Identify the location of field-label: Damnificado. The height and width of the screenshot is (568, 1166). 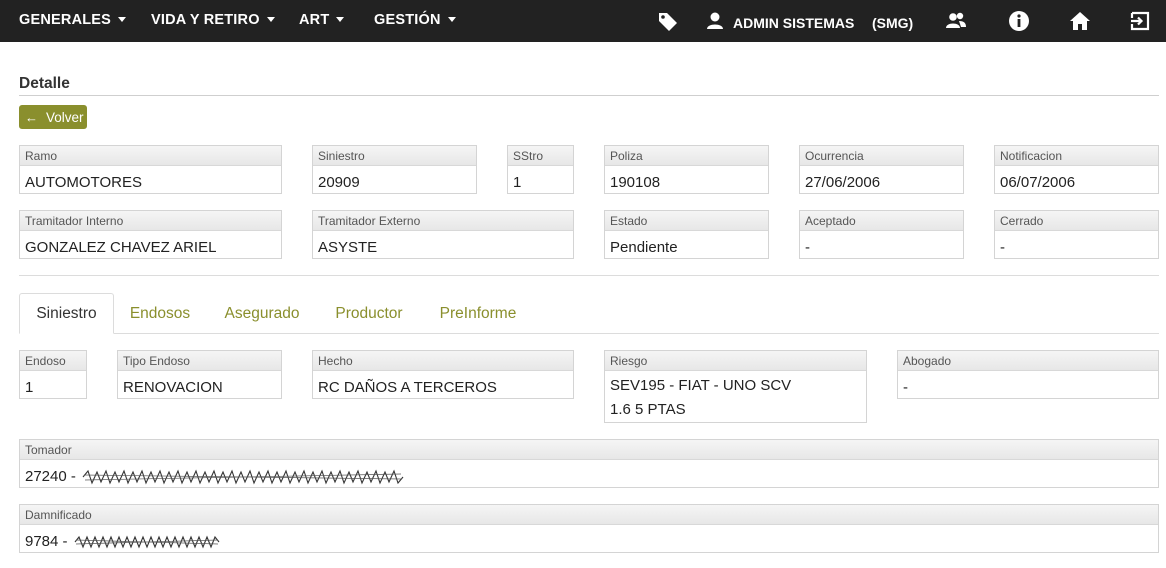
(589, 515).